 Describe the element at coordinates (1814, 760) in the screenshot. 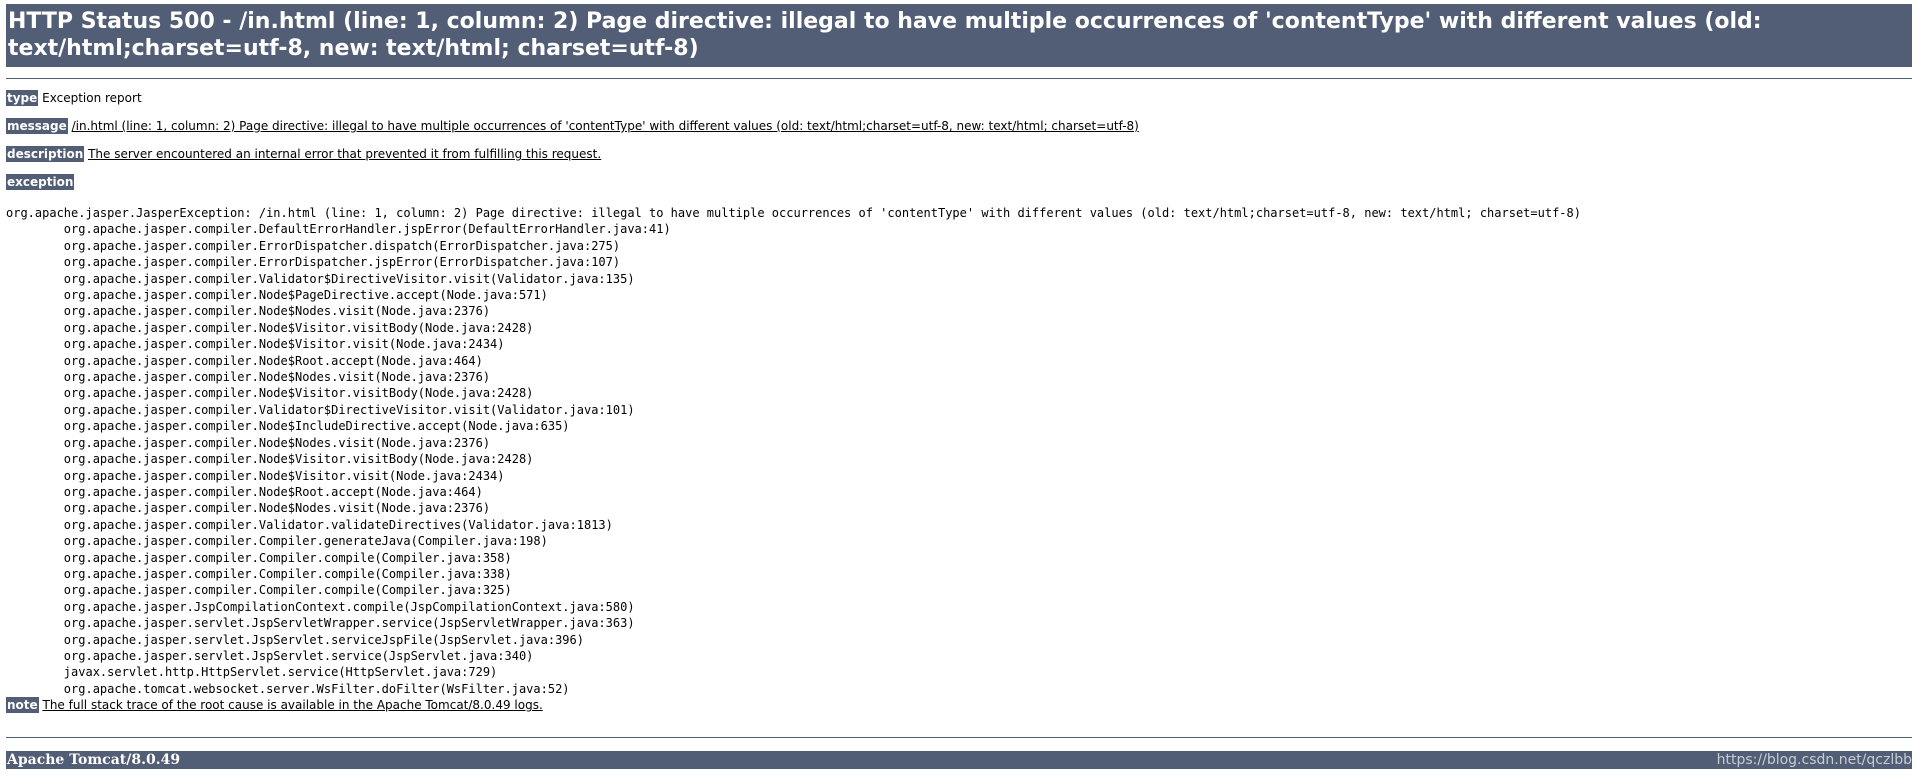

I see `watermark: https://blog.csdn.net/qczlbb` at that location.